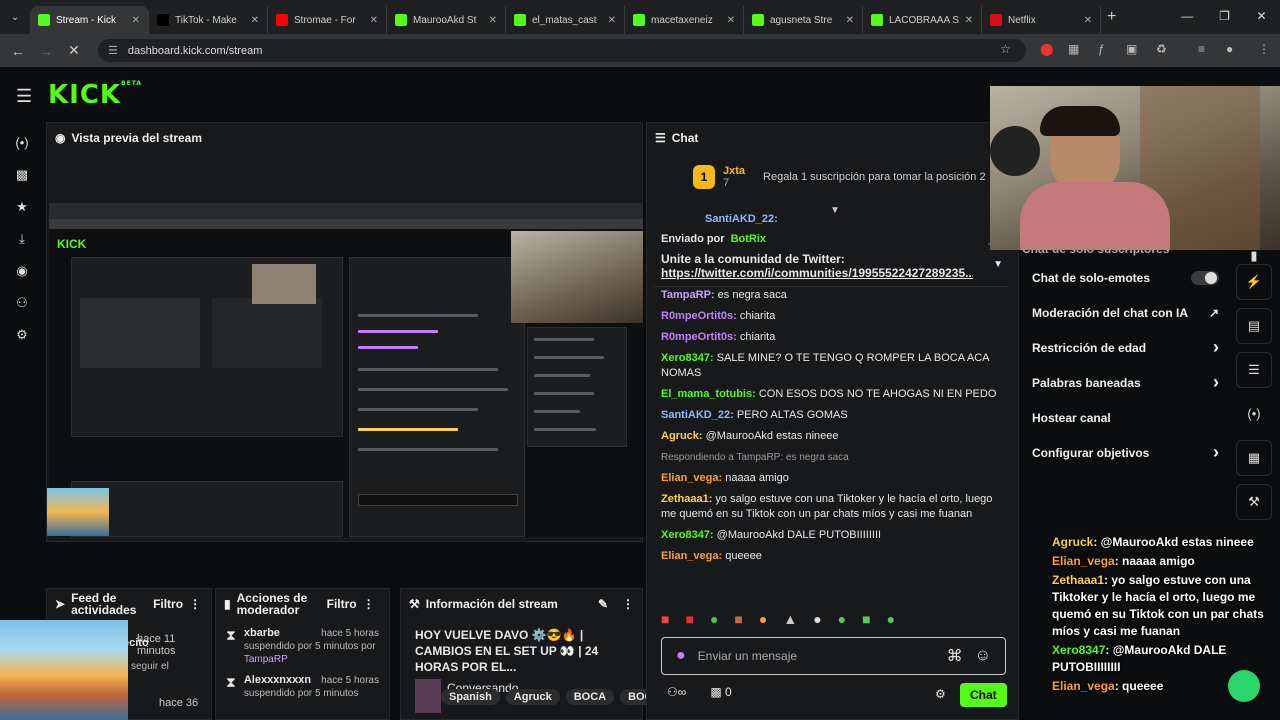 The image size is (1280, 720). What do you see at coordinates (1254, 282) in the screenshot?
I see `lightning-icon: ⚡` at bounding box center [1254, 282].